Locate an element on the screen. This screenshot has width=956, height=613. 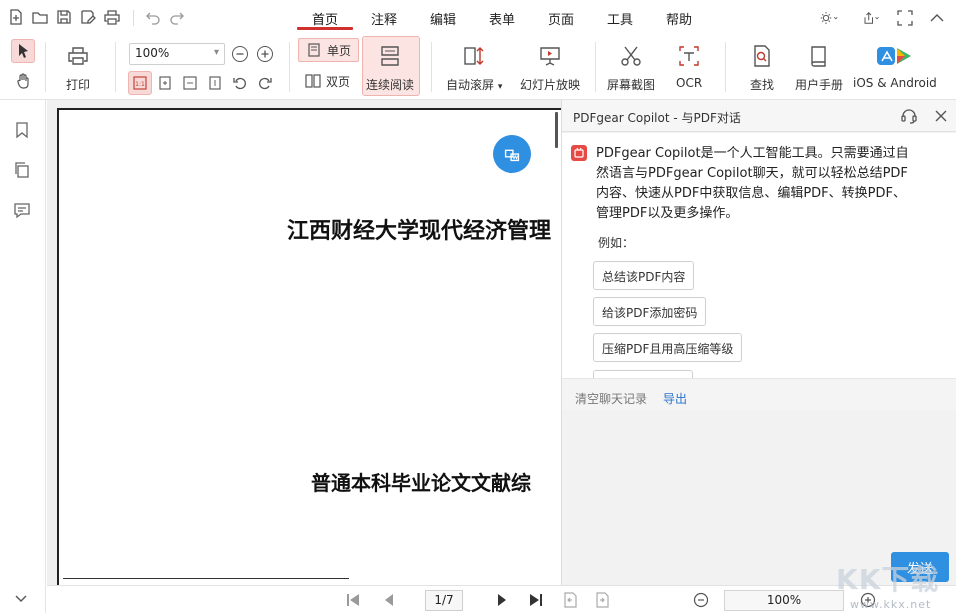
example-compress-button: 压缩PDF且用高压缩等级 is located at coordinates (668, 347).